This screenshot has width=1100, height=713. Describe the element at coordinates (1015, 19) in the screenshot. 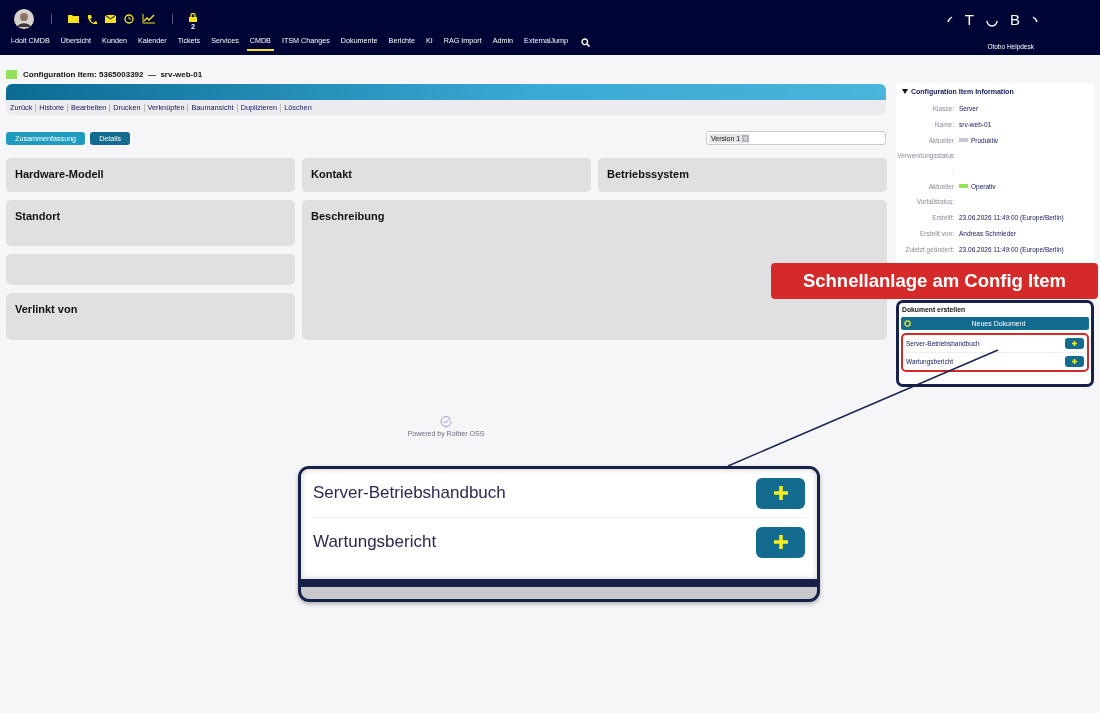

I see `logo-letter: B` at that location.